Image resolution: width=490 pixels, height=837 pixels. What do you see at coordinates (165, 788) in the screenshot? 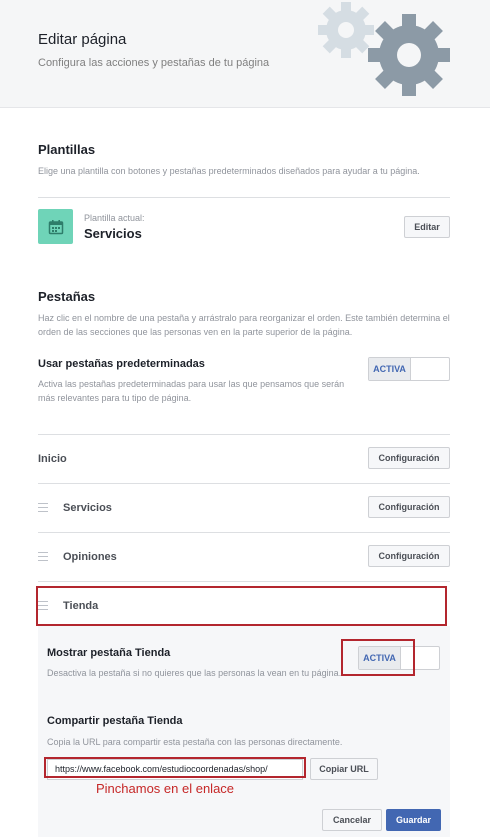
I see `annotation-text: Pinchamos en el enlace` at bounding box center [165, 788].